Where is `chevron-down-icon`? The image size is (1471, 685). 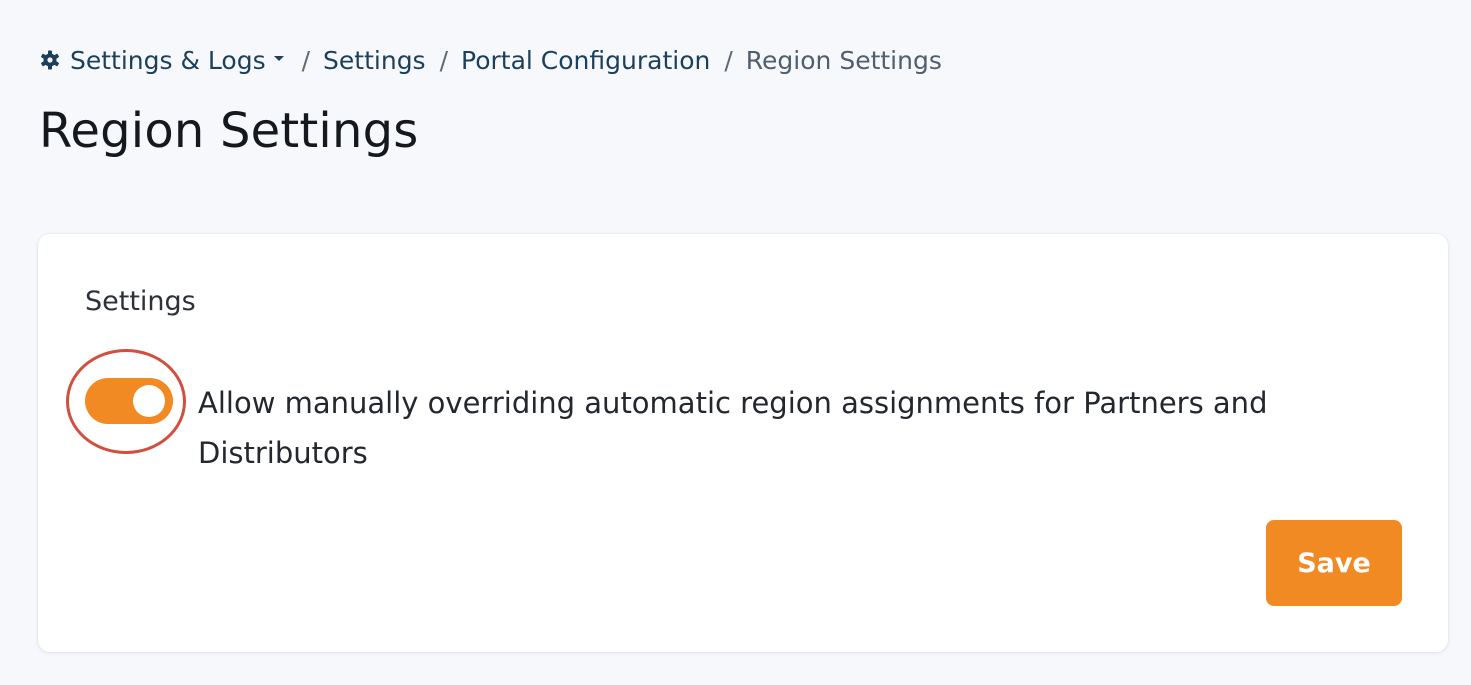 chevron-down-icon is located at coordinates (278, 58).